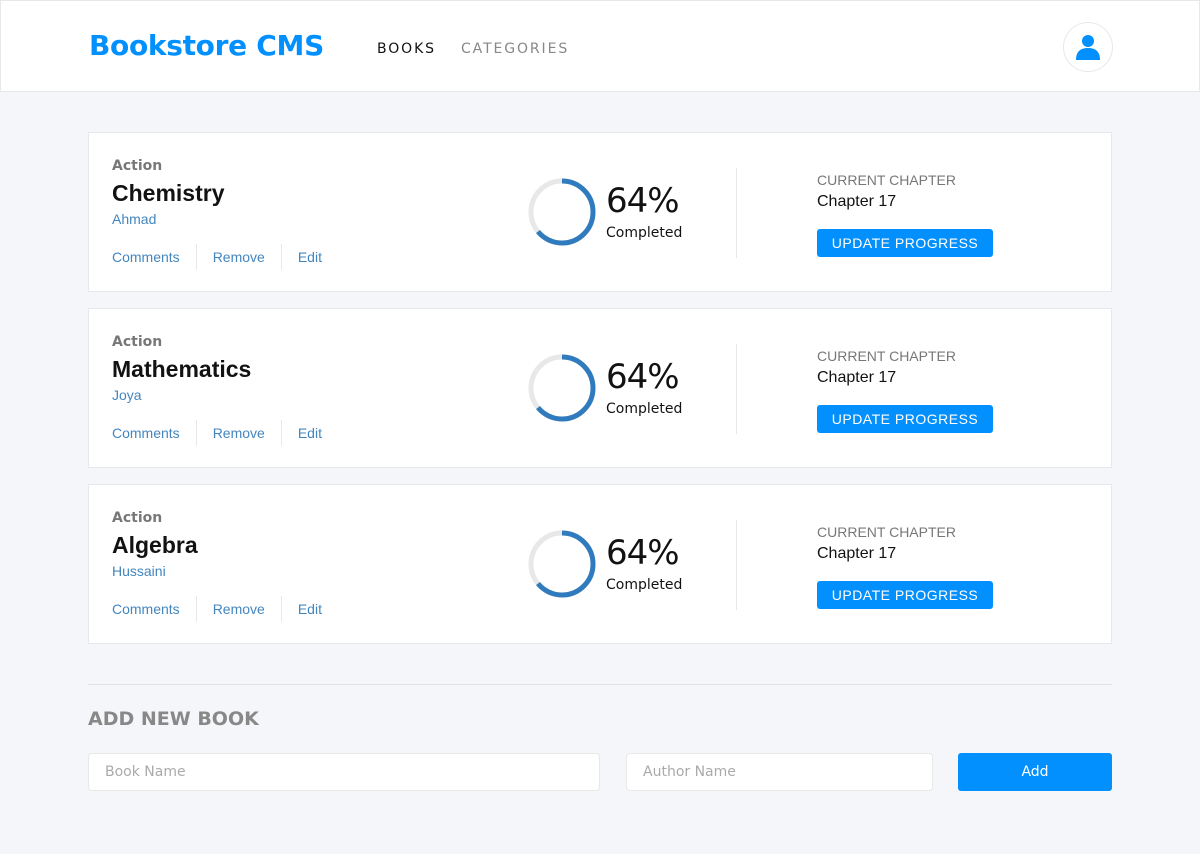 Image resolution: width=1200 pixels, height=854 pixels. I want to click on book-title: Mathematics, so click(182, 369).